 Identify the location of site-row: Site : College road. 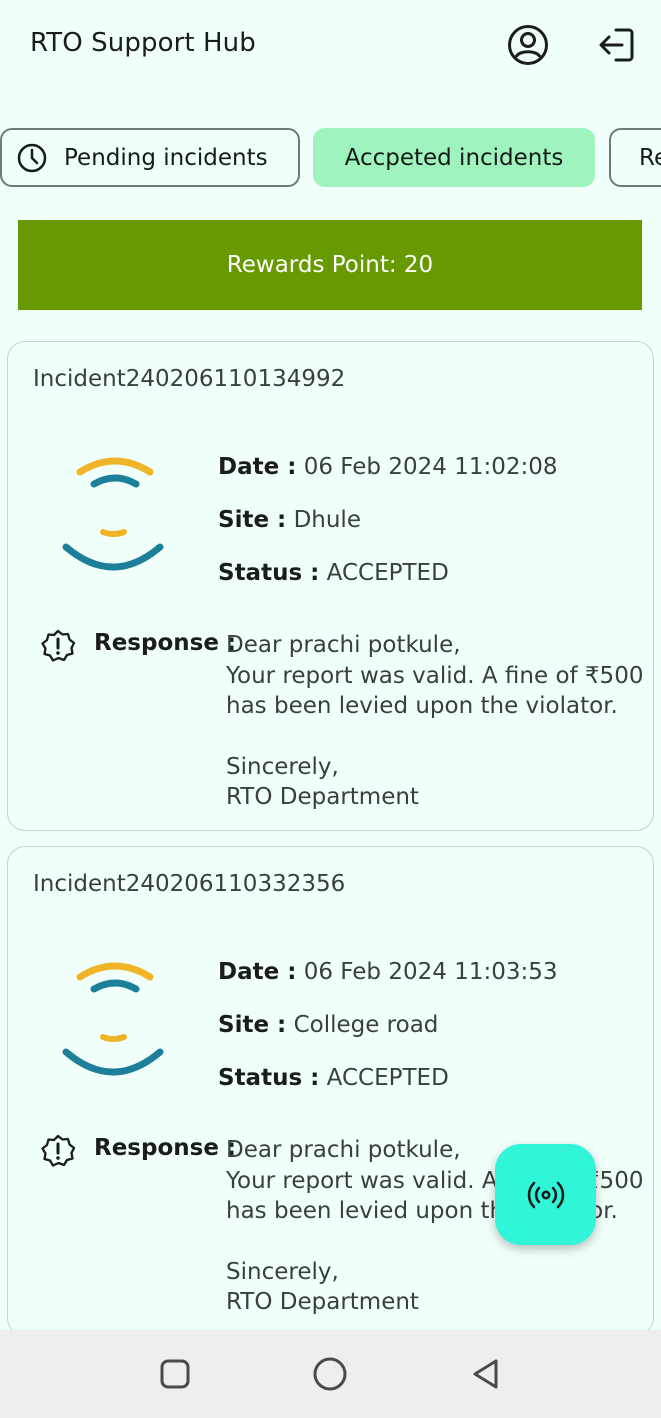
(388, 1036).